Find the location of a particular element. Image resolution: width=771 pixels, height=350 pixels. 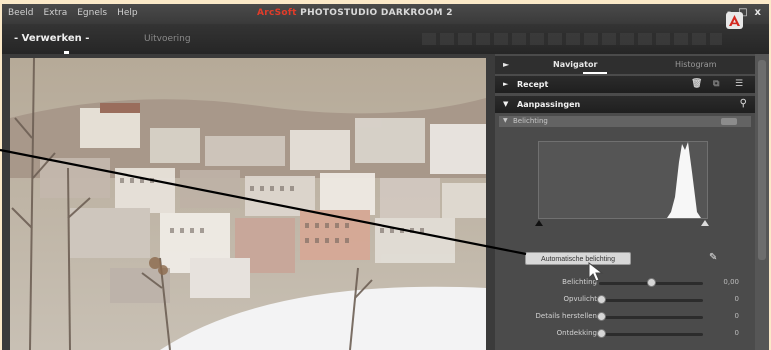

histogram-graph is located at coordinates (623, 180).